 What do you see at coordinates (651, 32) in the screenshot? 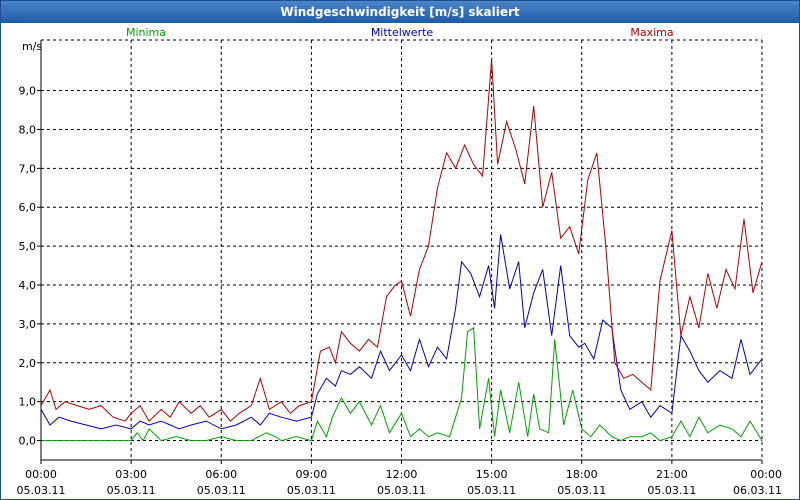
I see `legend-maxima: Maxima` at bounding box center [651, 32].